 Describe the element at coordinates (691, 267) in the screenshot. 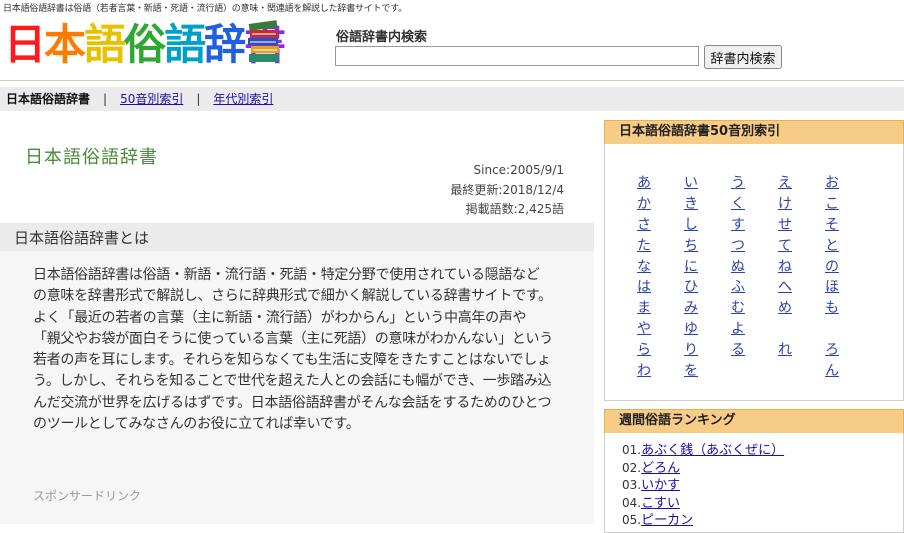

I see `kana-link: に` at that location.